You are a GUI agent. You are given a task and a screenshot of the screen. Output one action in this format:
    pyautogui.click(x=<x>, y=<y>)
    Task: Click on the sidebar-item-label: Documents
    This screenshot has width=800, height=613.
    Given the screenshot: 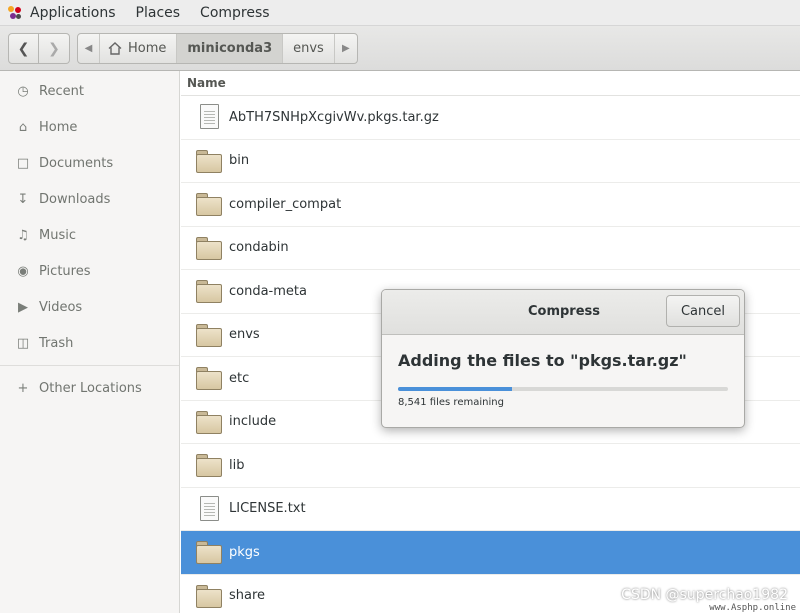 What is the action you would take?
    pyautogui.click(x=76, y=163)
    